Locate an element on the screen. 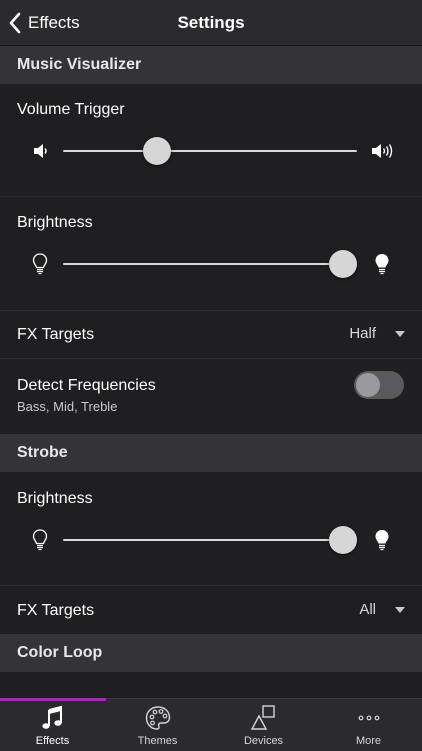 The height and width of the screenshot is (751, 422). music-note-icon is located at coordinates (51, 717).